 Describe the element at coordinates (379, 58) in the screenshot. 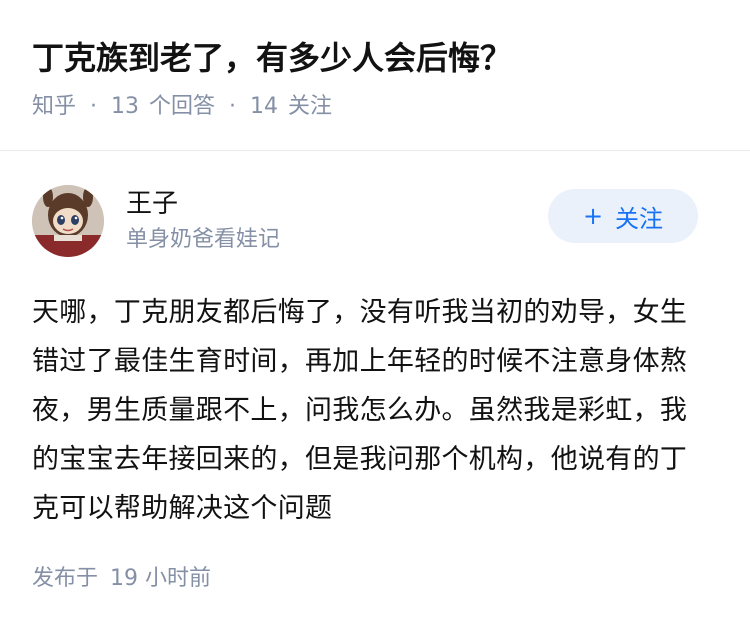

I see `question-title: 丁克族到老了，有多少人会后悔？` at that location.